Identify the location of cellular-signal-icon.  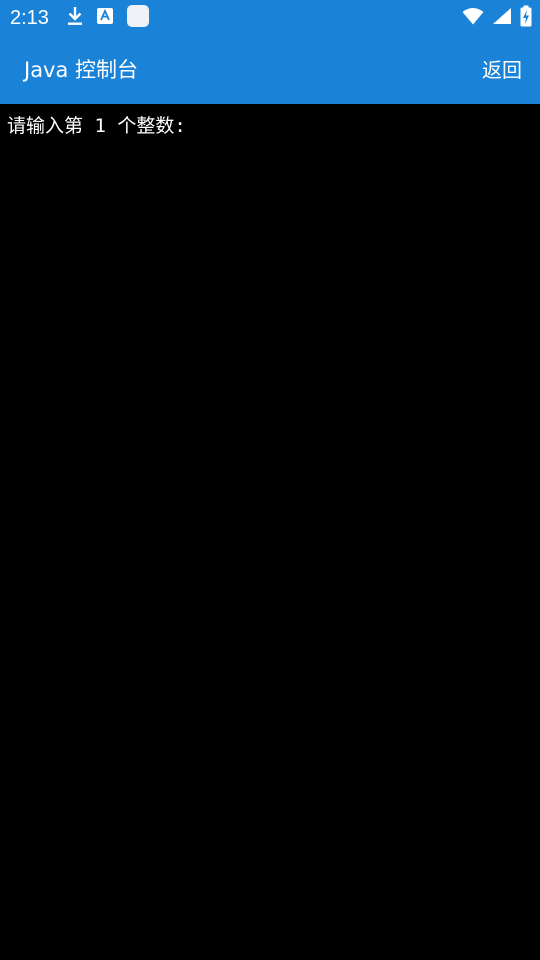
(502, 18).